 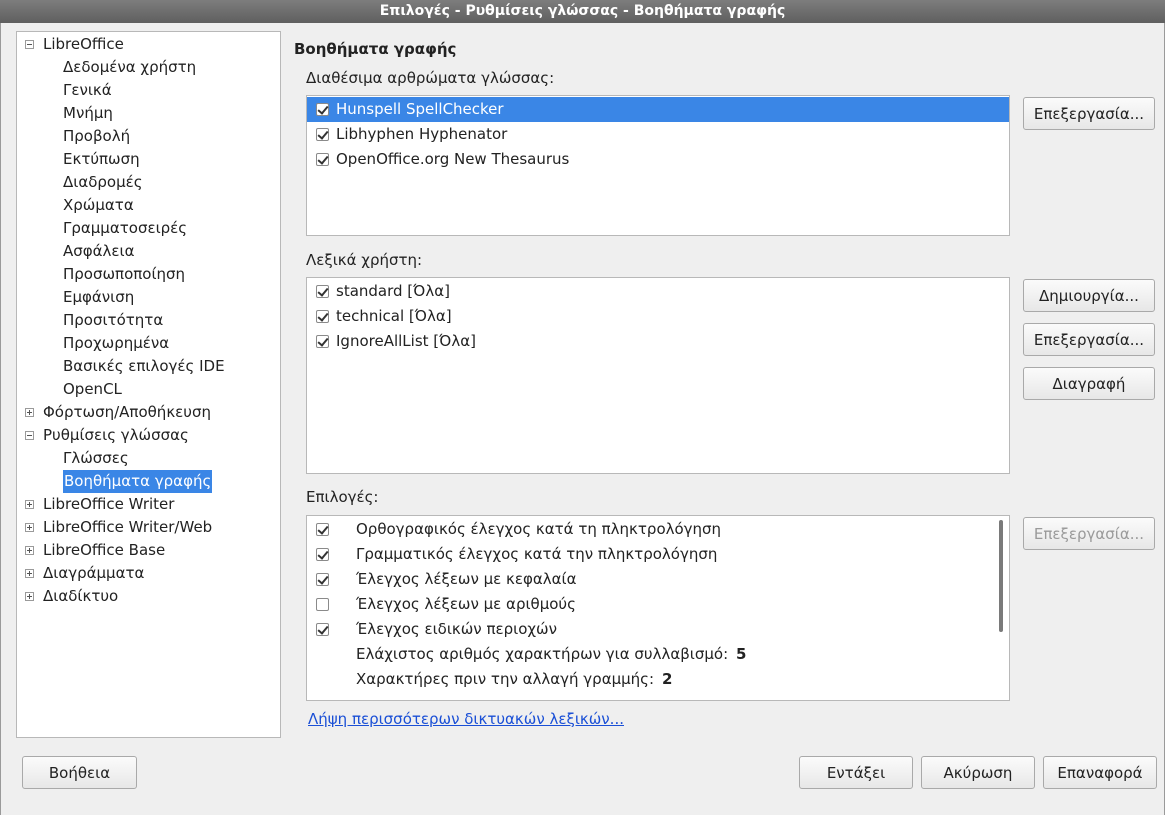 I want to click on tree-item-label: Εκτύπωση, so click(x=101, y=159).